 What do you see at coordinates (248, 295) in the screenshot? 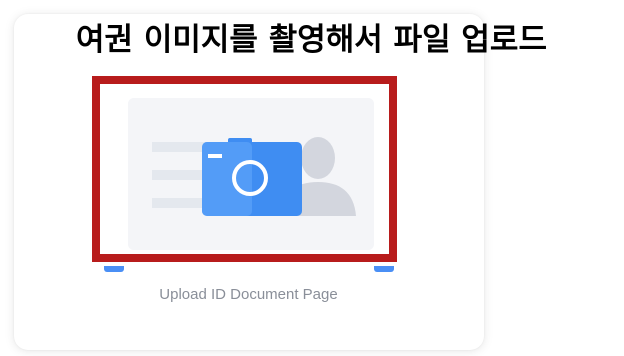
I see `upload-id-document-label: Upload ID Document Page` at bounding box center [248, 295].